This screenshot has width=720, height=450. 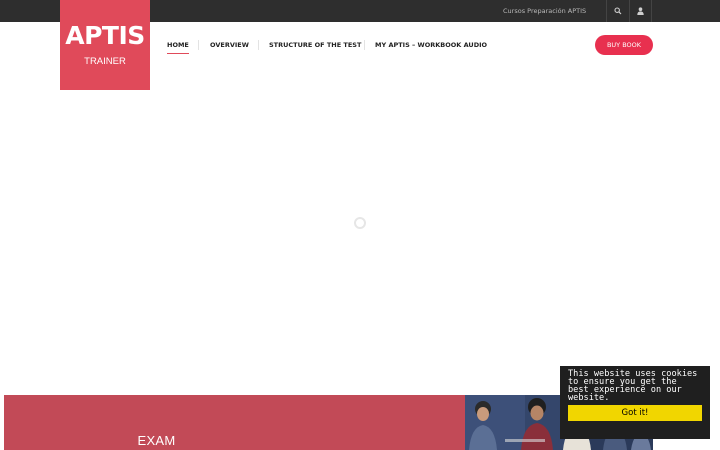 I want to click on exam-banner: EXAM, so click(x=234, y=422).